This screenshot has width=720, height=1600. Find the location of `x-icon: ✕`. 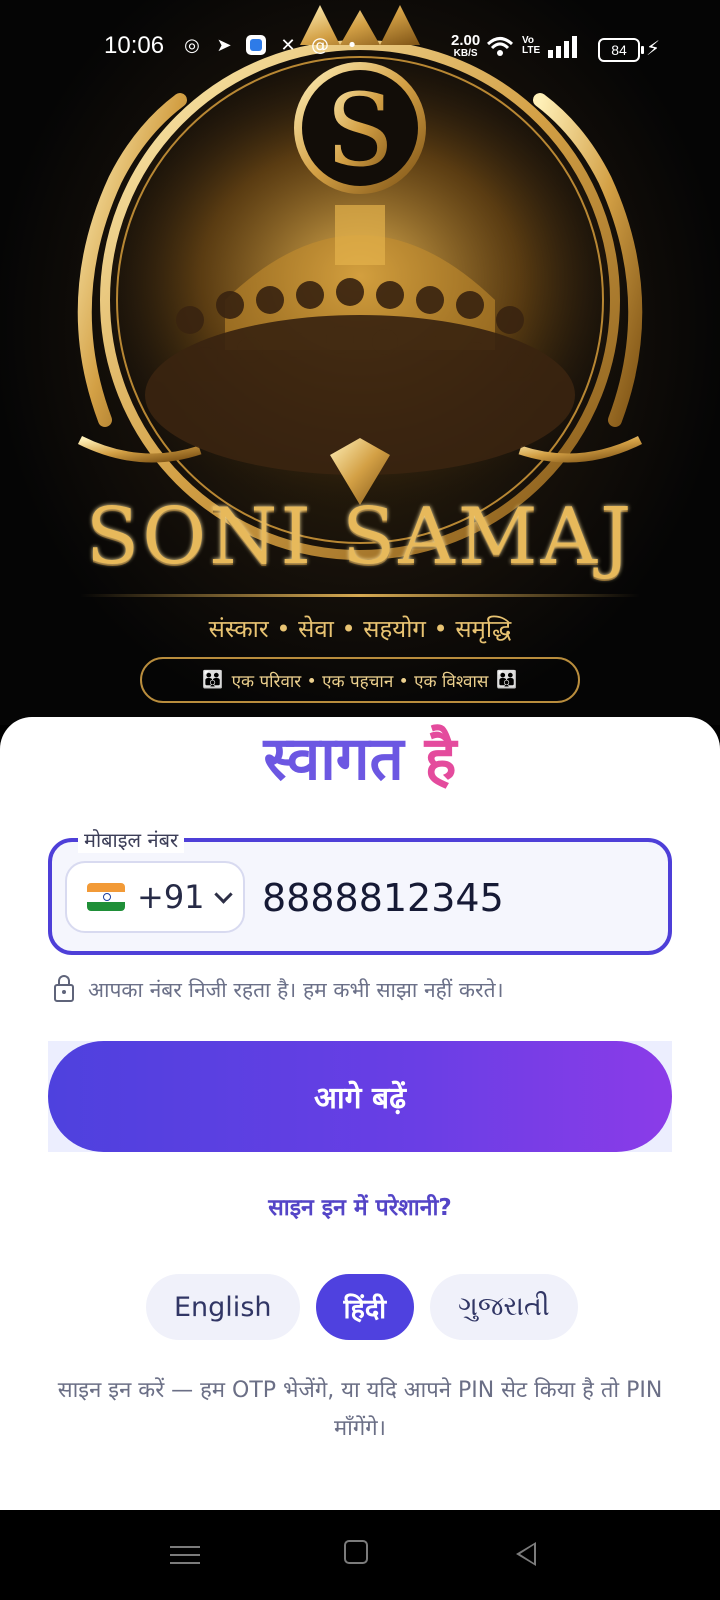

x-icon: ✕ is located at coordinates (288, 45).